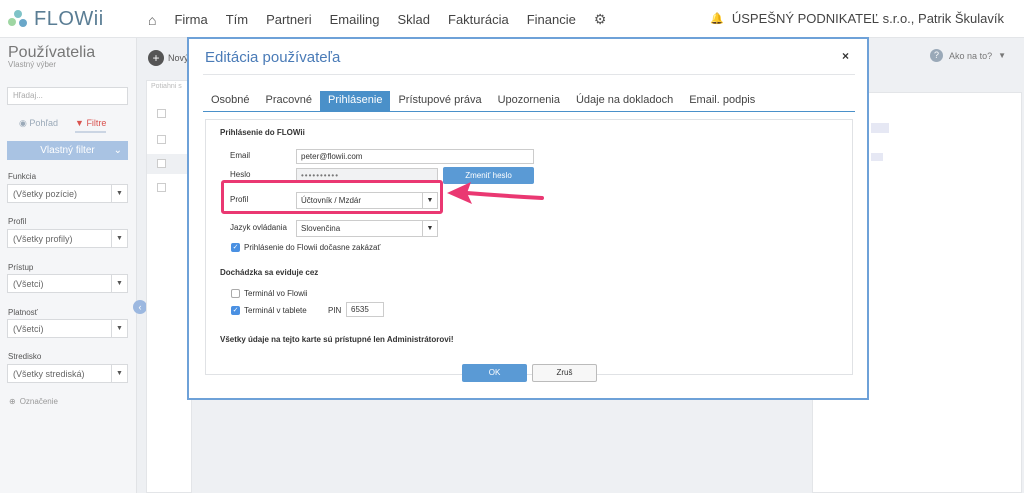 This screenshot has height=493, width=1024. I want to click on nav-item-partneri: Partneri, so click(289, 19).